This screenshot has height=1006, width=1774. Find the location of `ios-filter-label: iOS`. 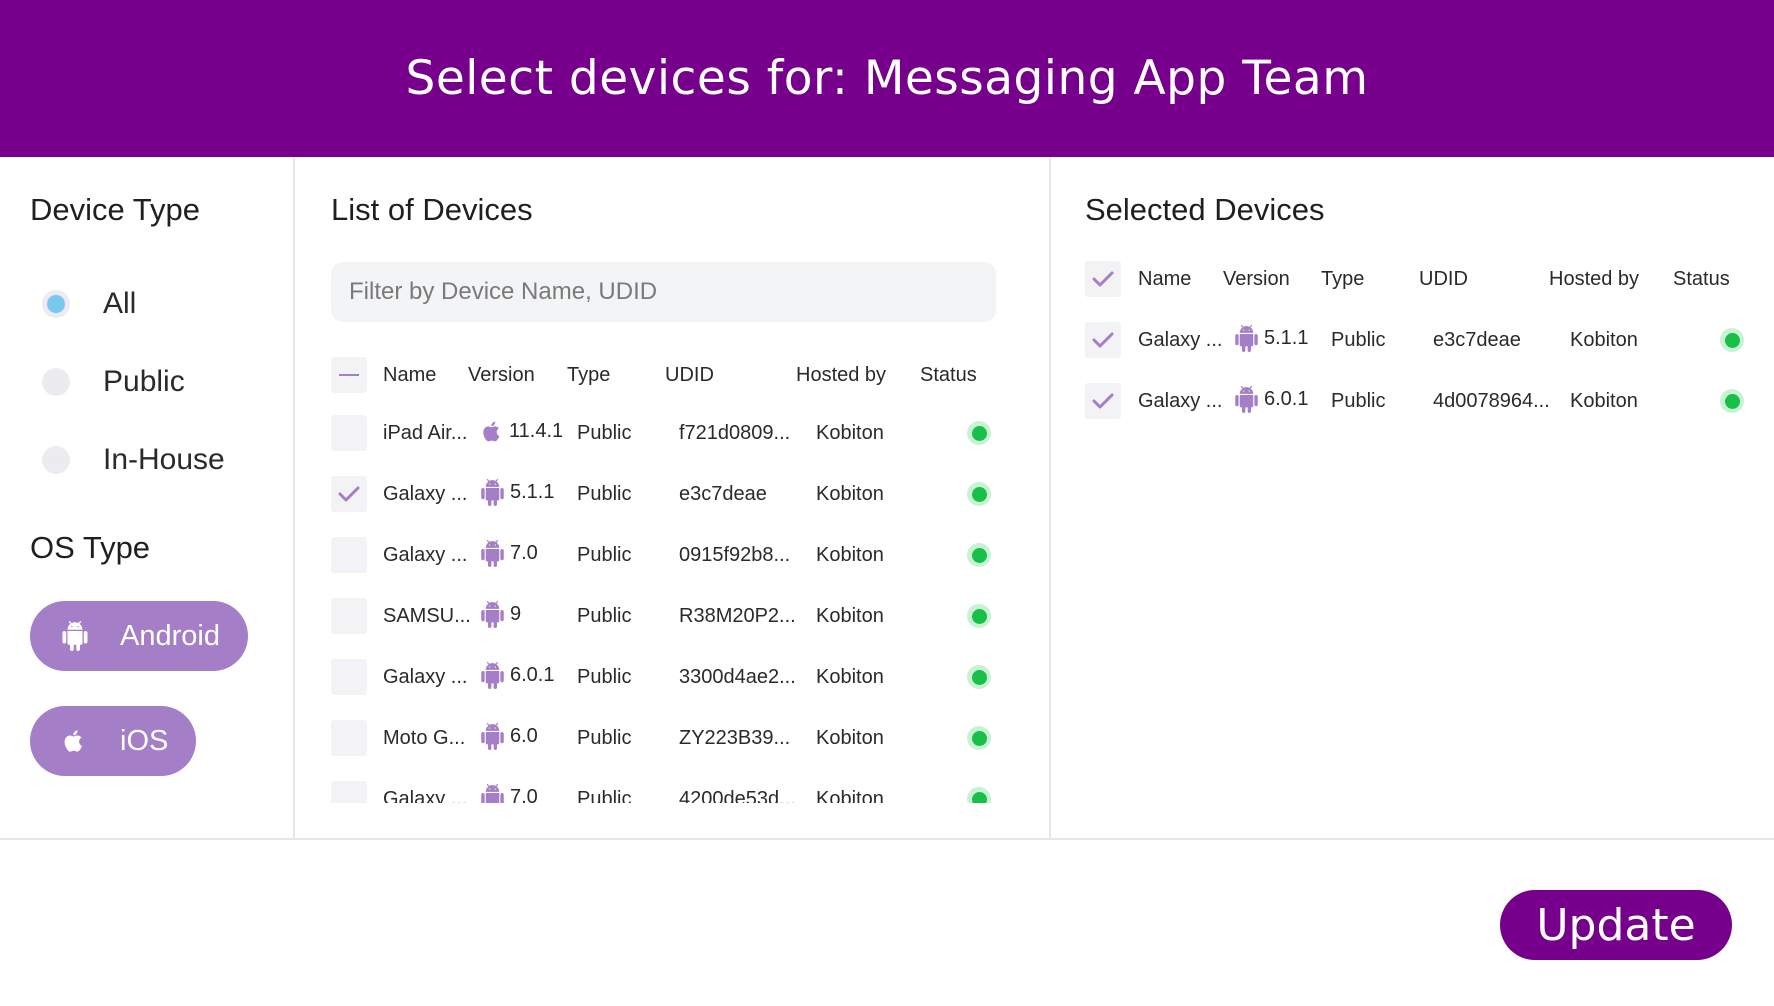

ios-filter-label: iOS is located at coordinates (144, 740).